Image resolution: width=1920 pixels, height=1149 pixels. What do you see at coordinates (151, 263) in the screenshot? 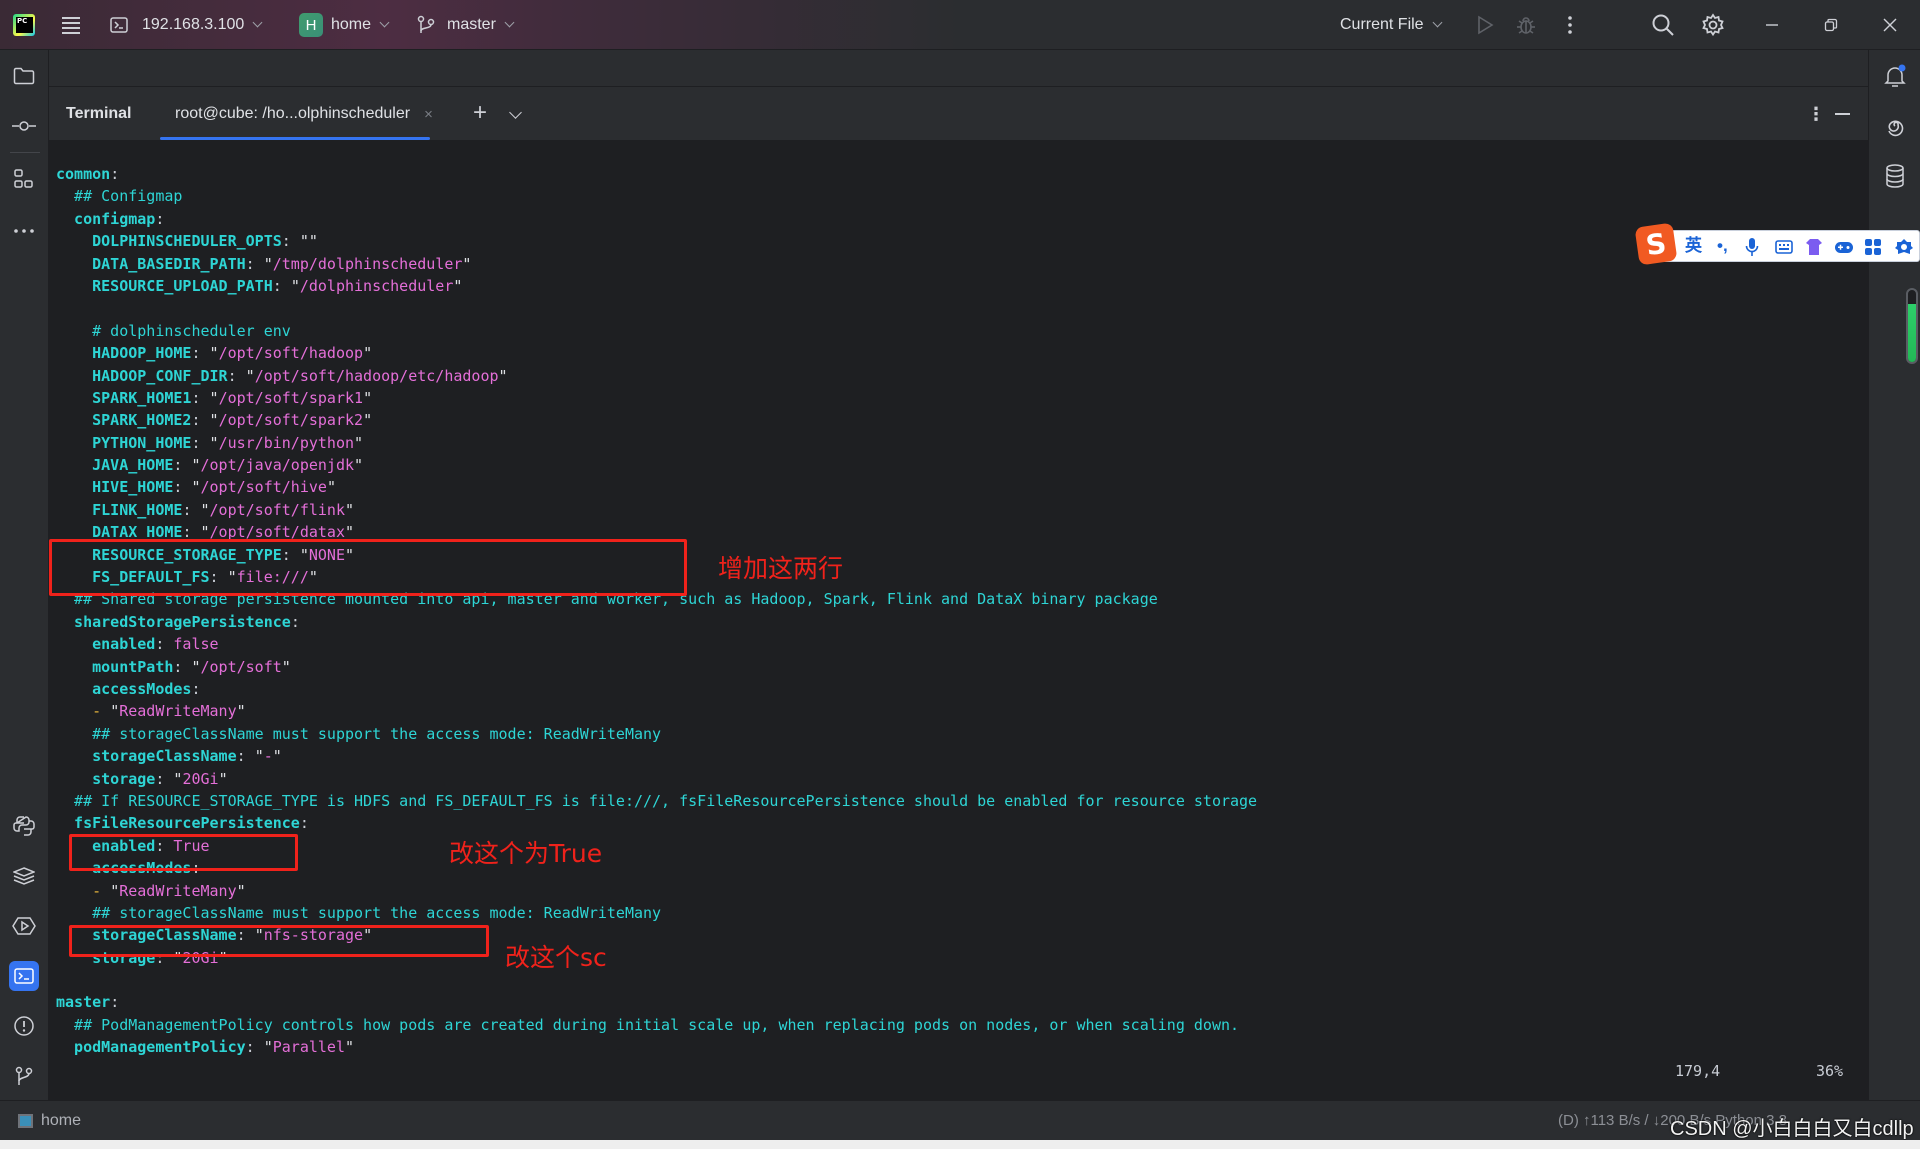
I see `token-k: DATA_BASEDIR_PATH` at bounding box center [151, 263].